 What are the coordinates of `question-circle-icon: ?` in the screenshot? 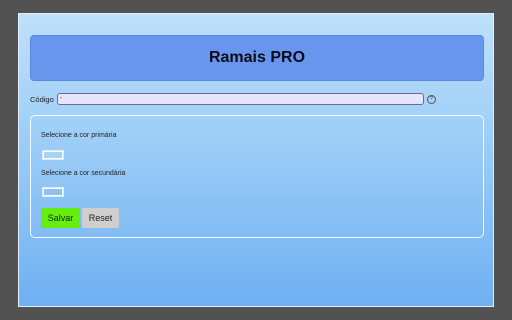 It's located at (431, 99).